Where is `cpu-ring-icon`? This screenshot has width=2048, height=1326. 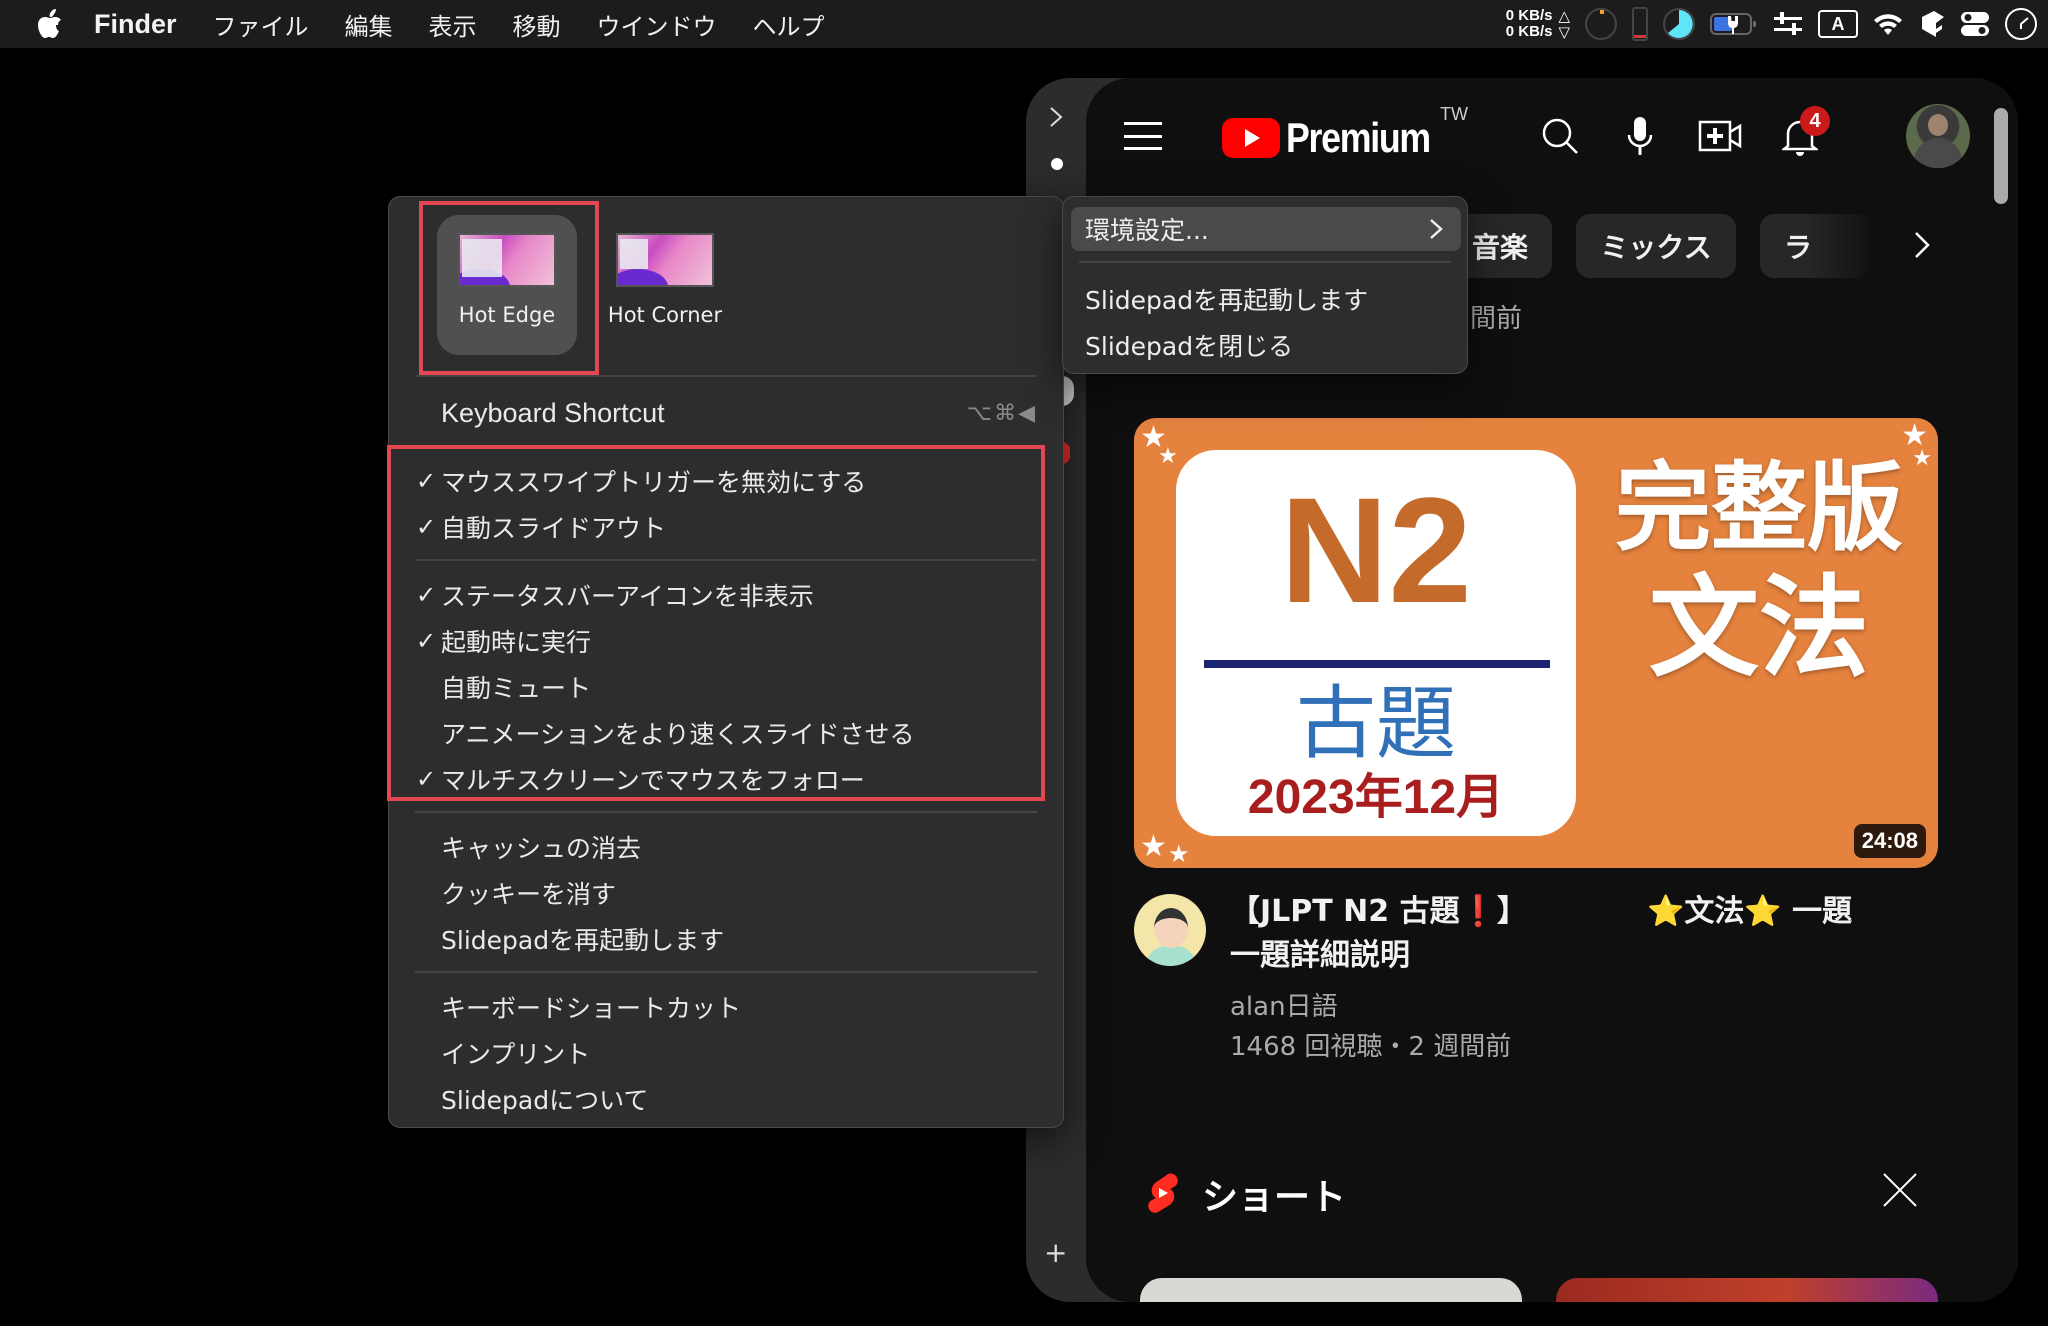 cpu-ring-icon is located at coordinates (1601, 24).